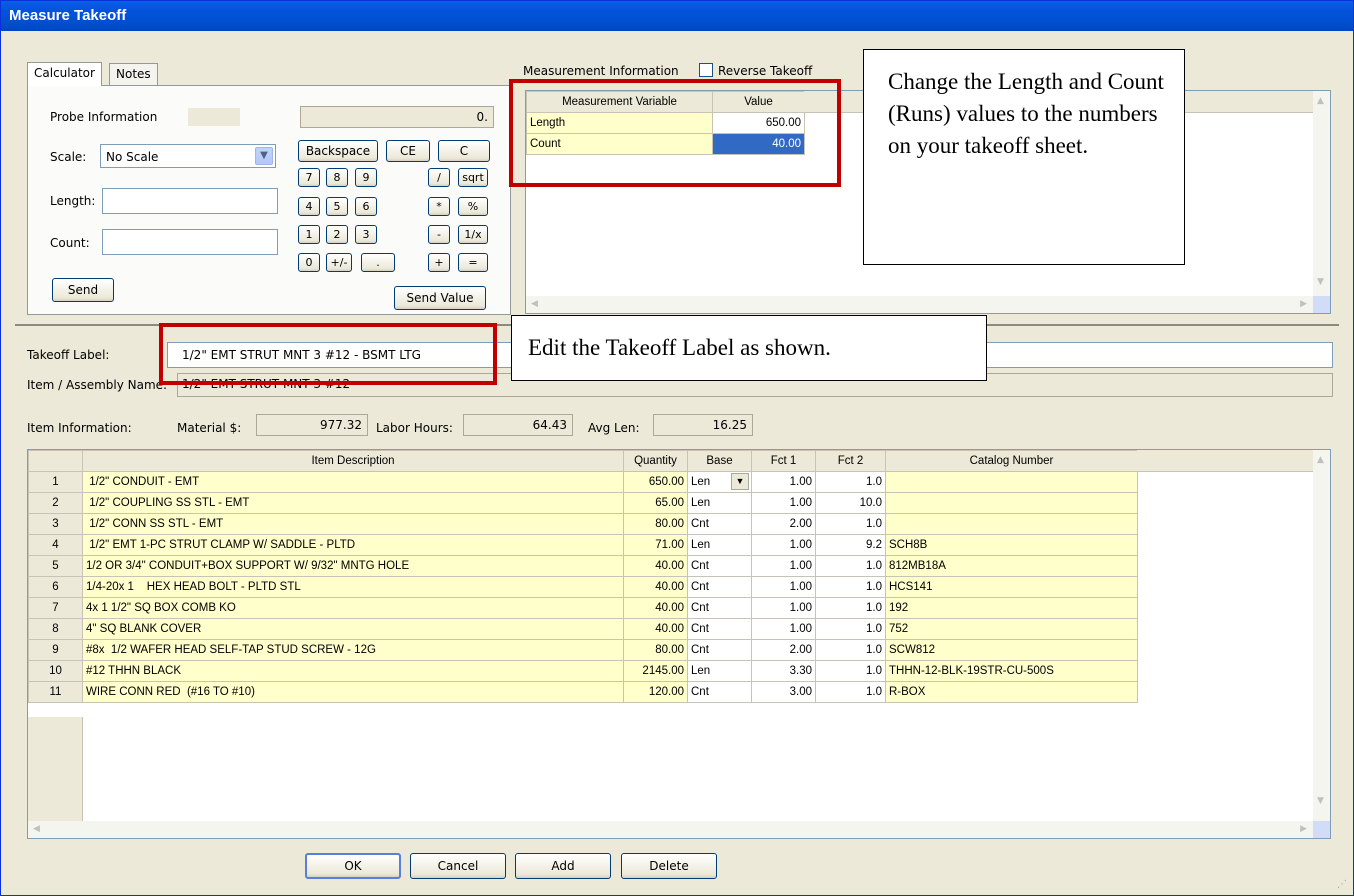 Image resolution: width=1354 pixels, height=896 pixels. What do you see at coordinates (473, 234) in the screenshot?
I see `key-reciprocal: 1/x` at bounding box center [473, 234].